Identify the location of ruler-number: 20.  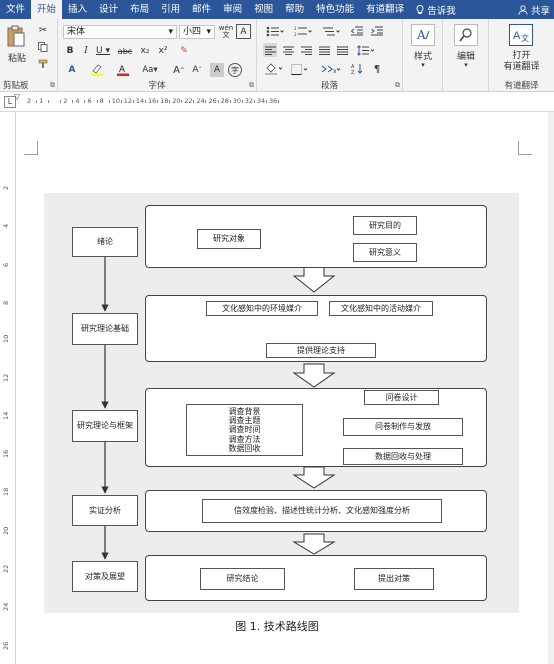
(176, 101).